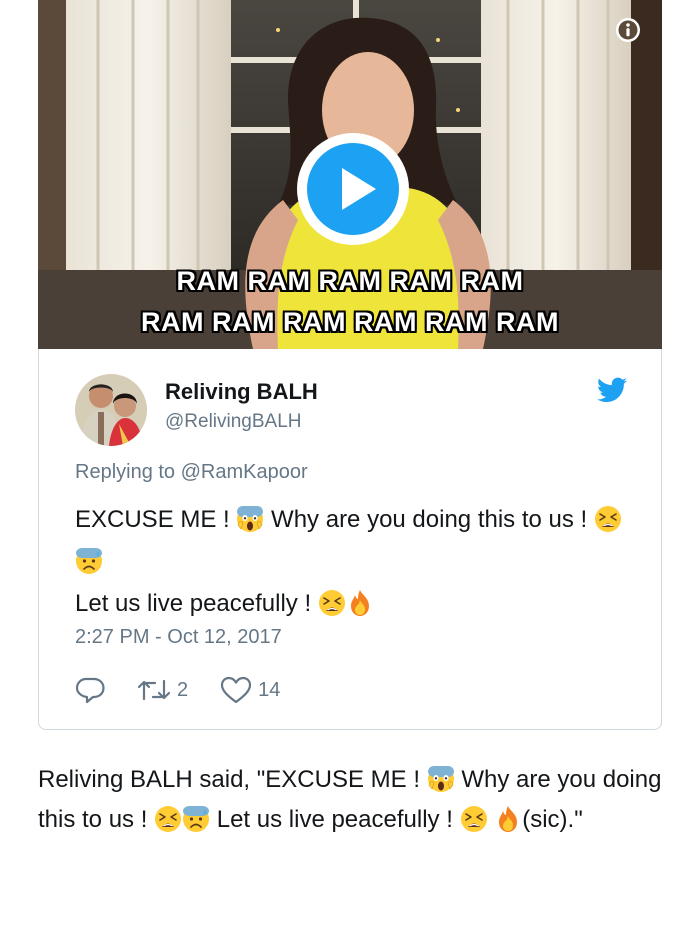 The width and height of the screenshot is (700, 936). I want to click on display-name: Reliving BALH, so click(241, 392).